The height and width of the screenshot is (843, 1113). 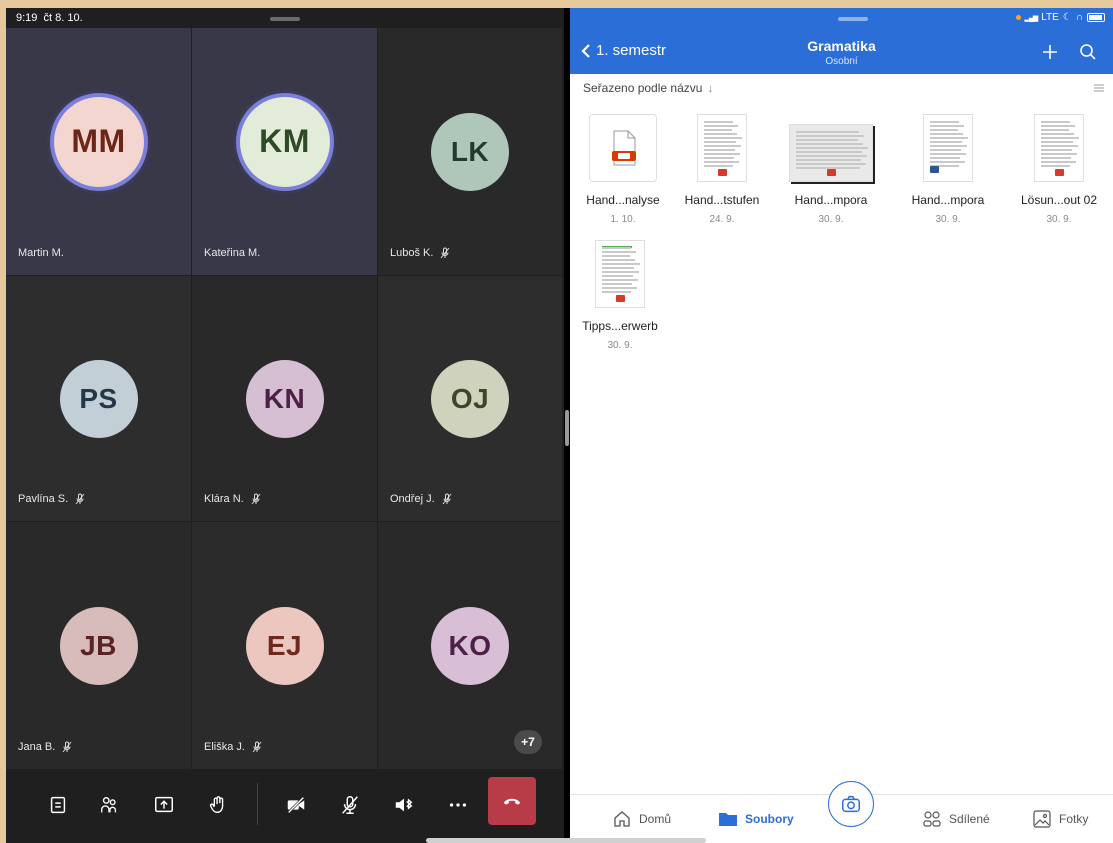 What do you see at coordinates (1059, 200) in the screenshot?
I see `file-name: Lösun...out 02` at bounding box center [1059, 200].